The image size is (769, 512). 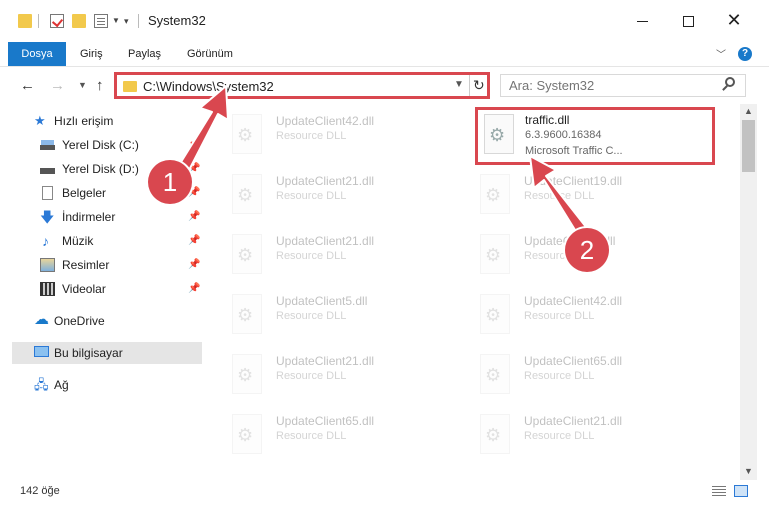 What do you see at coordinates (126, 21) in the screenshot?
I see `customize-quick-access-icon: ▾` at bounding box center [126, 21].